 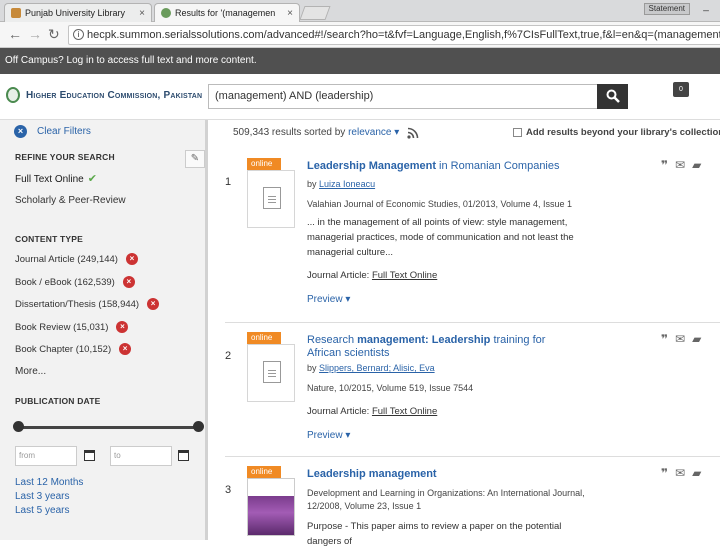 What do you see at coordinates (228, 490) in the screenshot?
I see `result-number: 3` at bounding box center [228, 490].